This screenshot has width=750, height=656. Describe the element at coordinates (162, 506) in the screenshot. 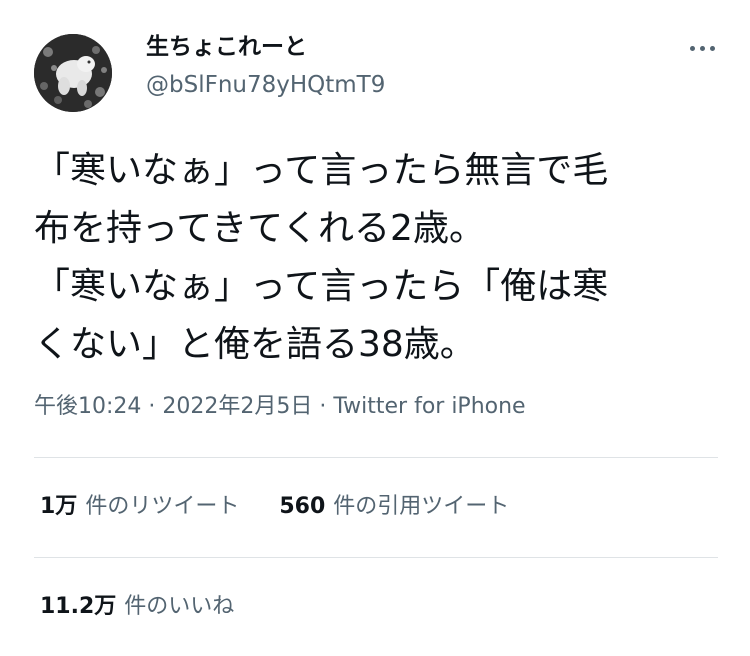

I see `retweet-count-label: 件のリツイート` at that location.